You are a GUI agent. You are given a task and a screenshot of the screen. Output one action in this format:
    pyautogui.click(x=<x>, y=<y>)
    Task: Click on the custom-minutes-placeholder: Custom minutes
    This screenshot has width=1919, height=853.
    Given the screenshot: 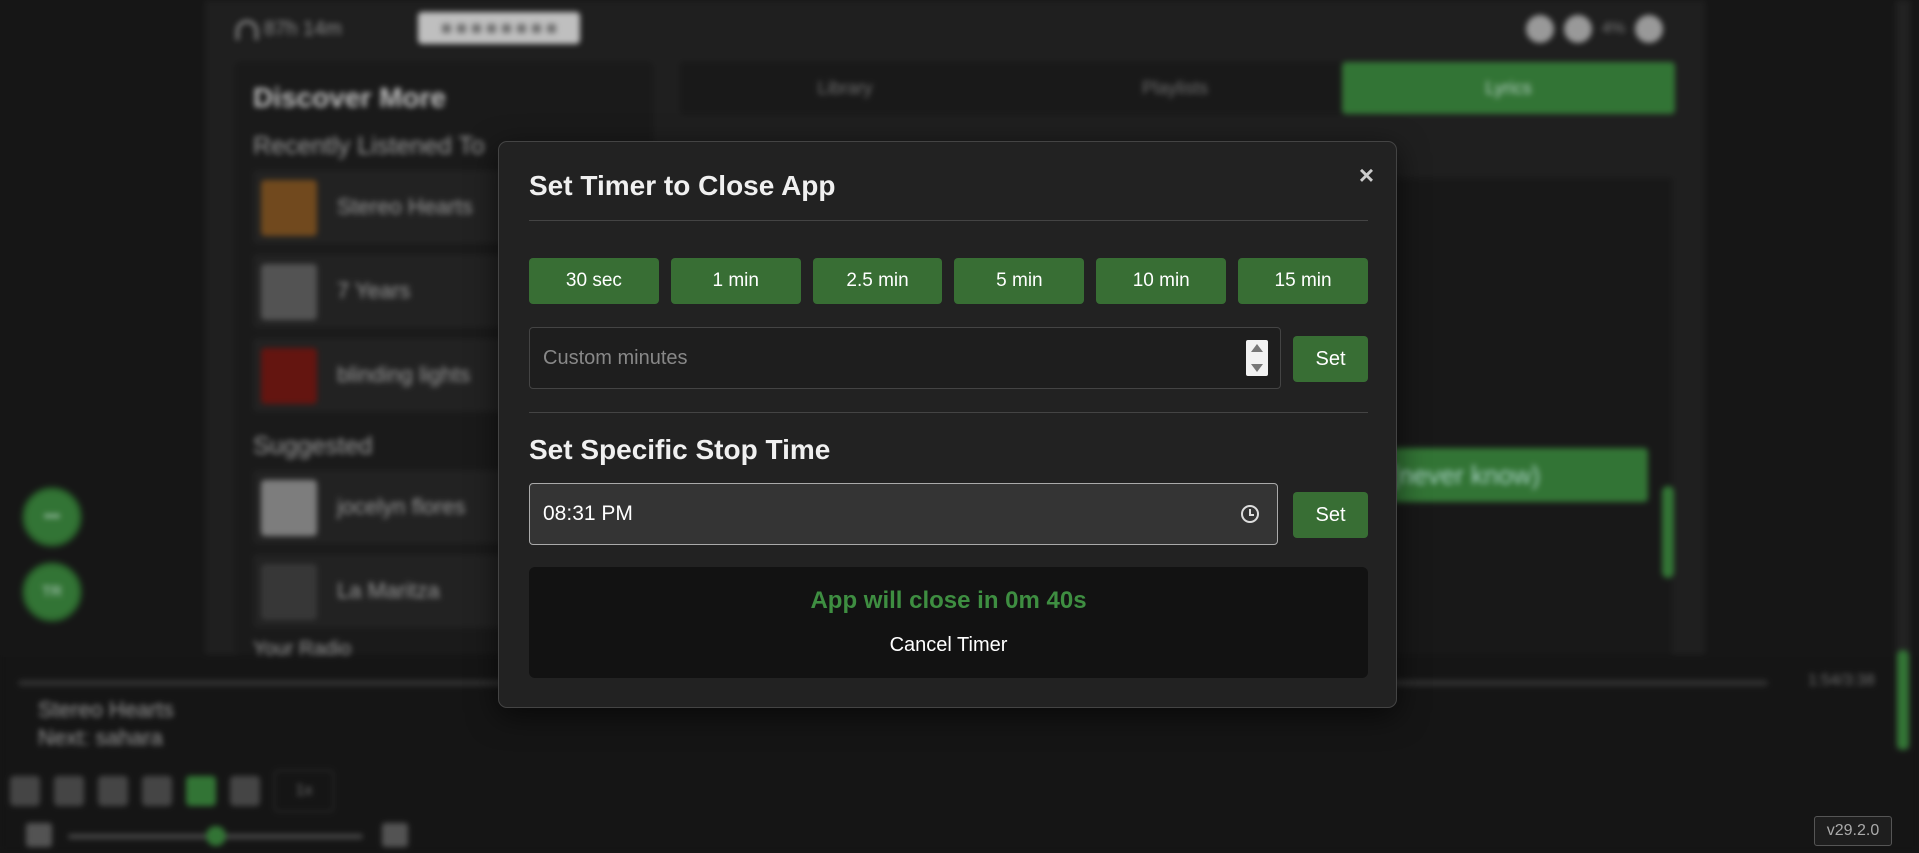 What is the action you would take?
    pyautogui.click(x=615, y=358)
    